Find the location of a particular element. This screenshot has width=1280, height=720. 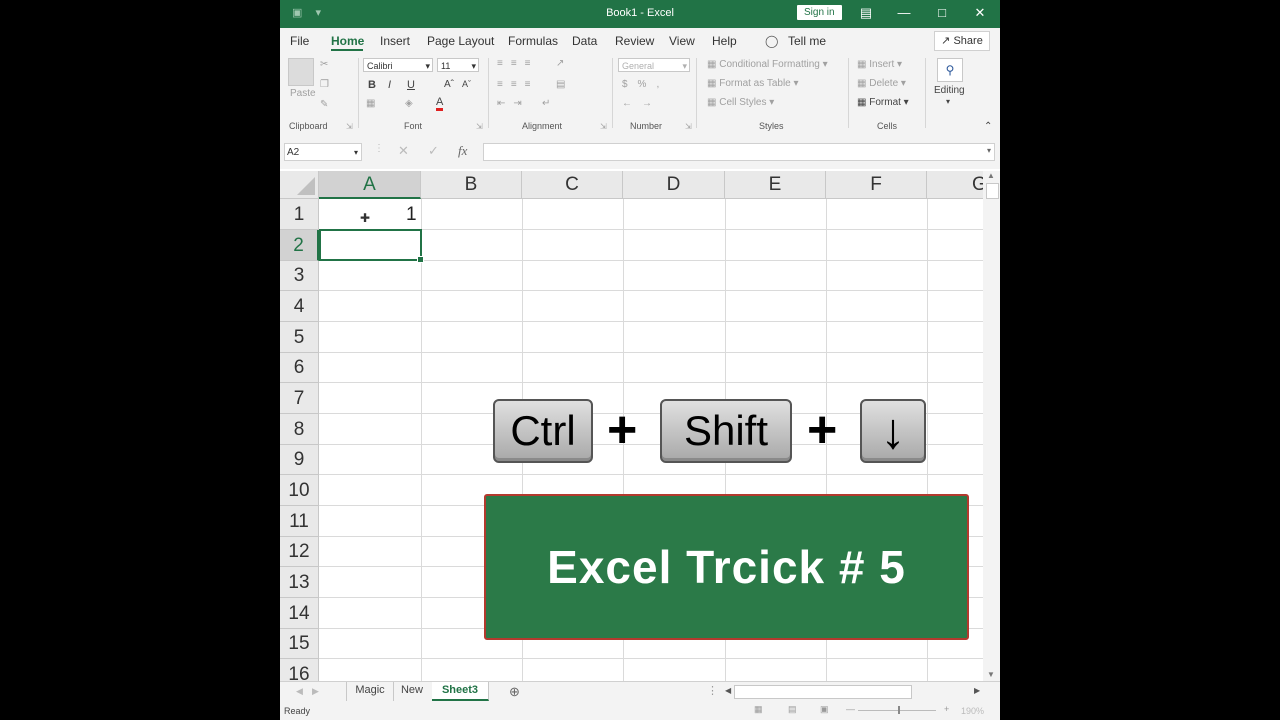

column-header-g: G is located at coordinates (955, 185).